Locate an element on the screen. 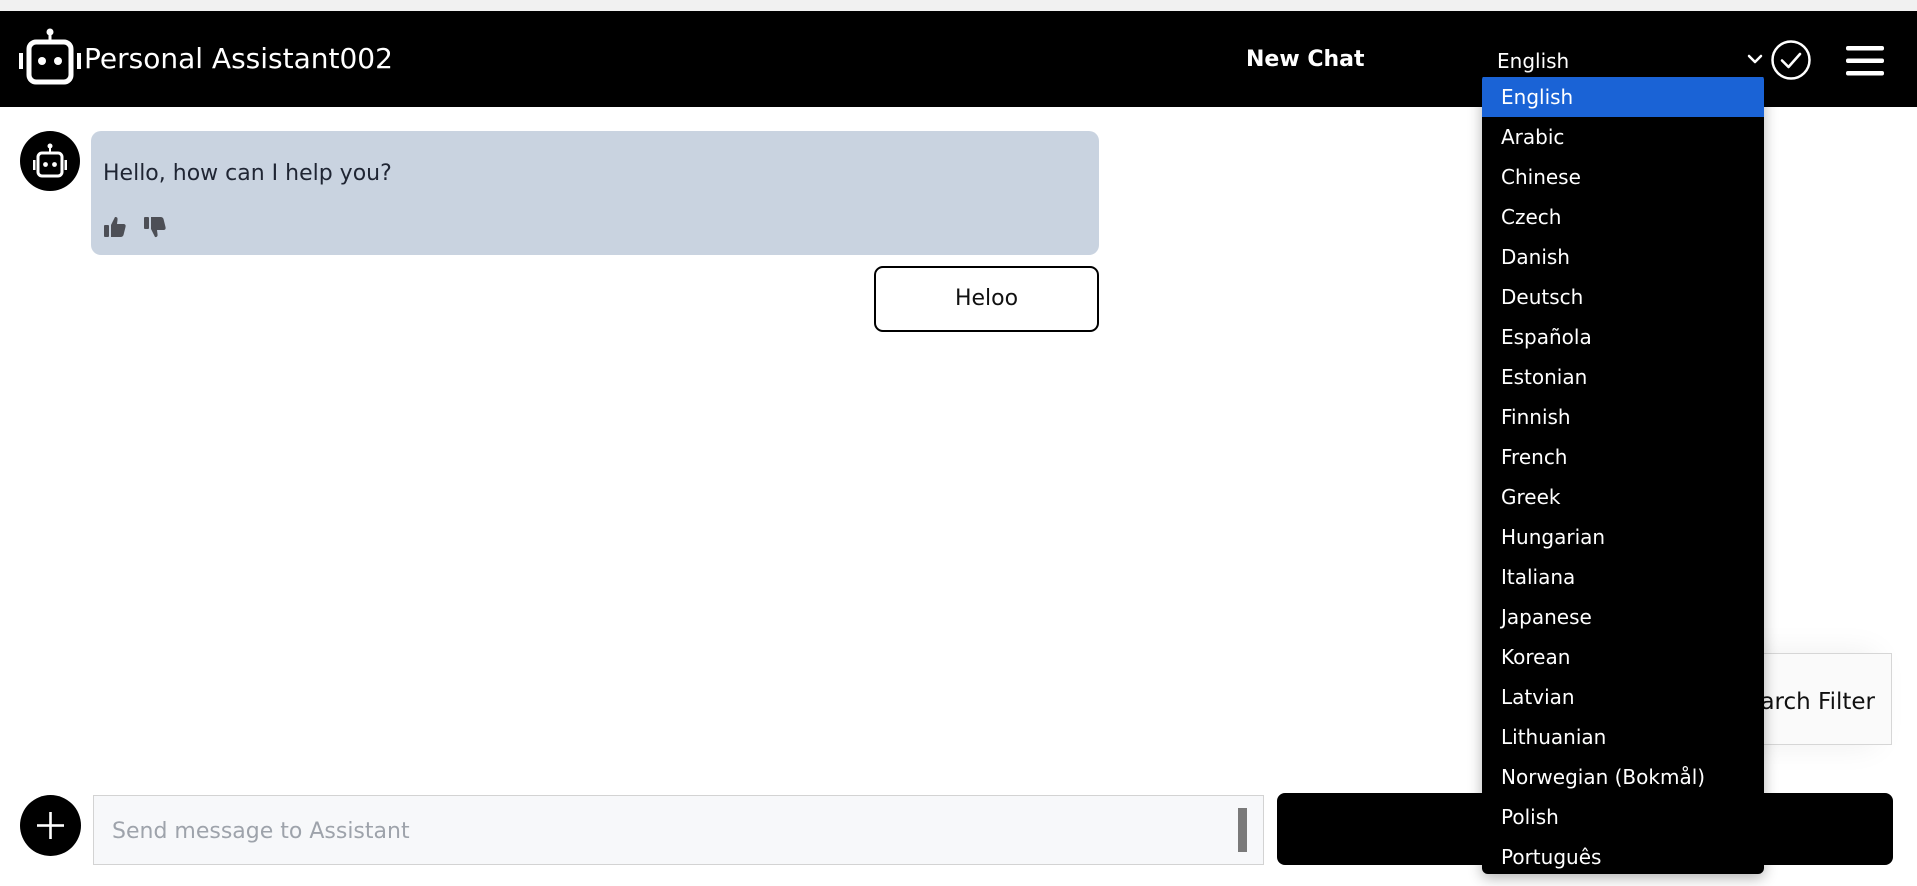 This screenshot has width=1917, height=886. language-option: Português is located at coordinates (1623, 855).